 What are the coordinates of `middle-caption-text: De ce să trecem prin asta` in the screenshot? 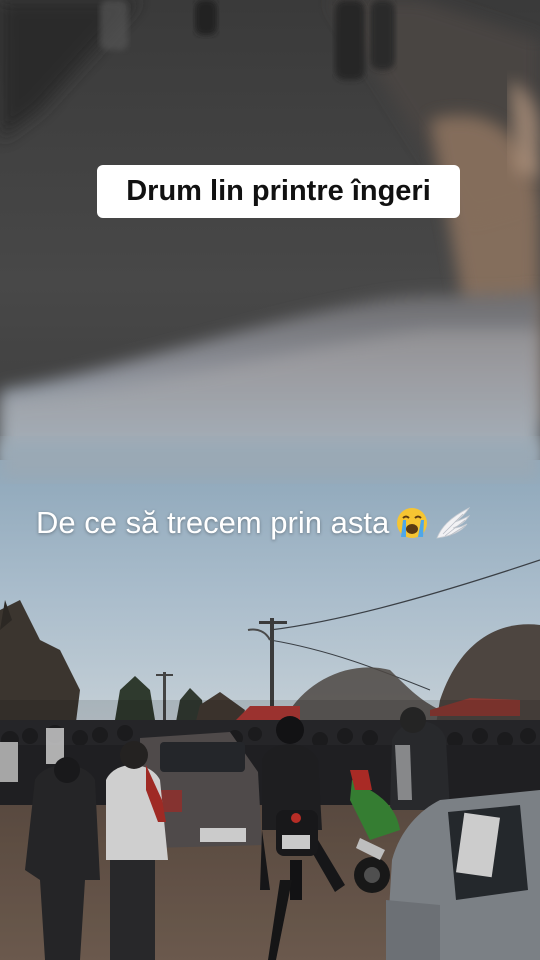 It's located at (213, 522).